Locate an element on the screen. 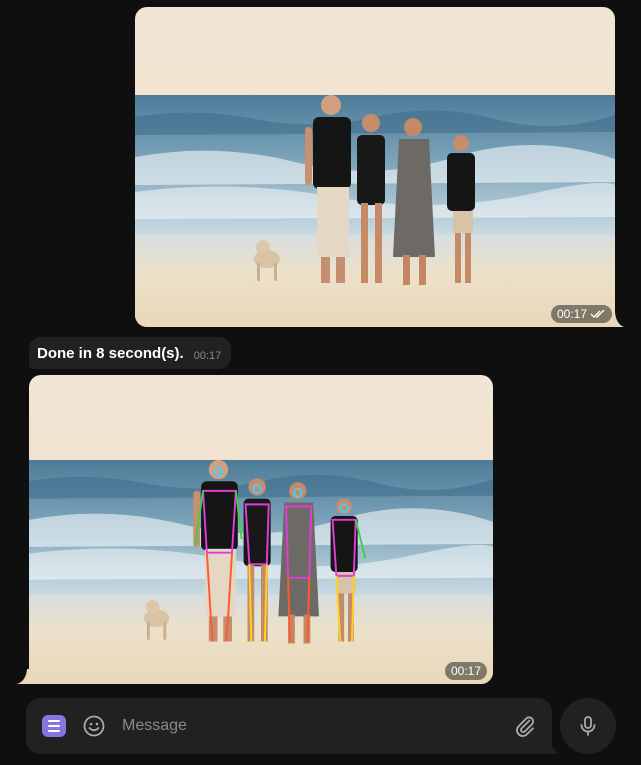 This screenshot has height=765, width=641. incoming-photo-time-badge: 00:17 is located at coordinates (466, 671).